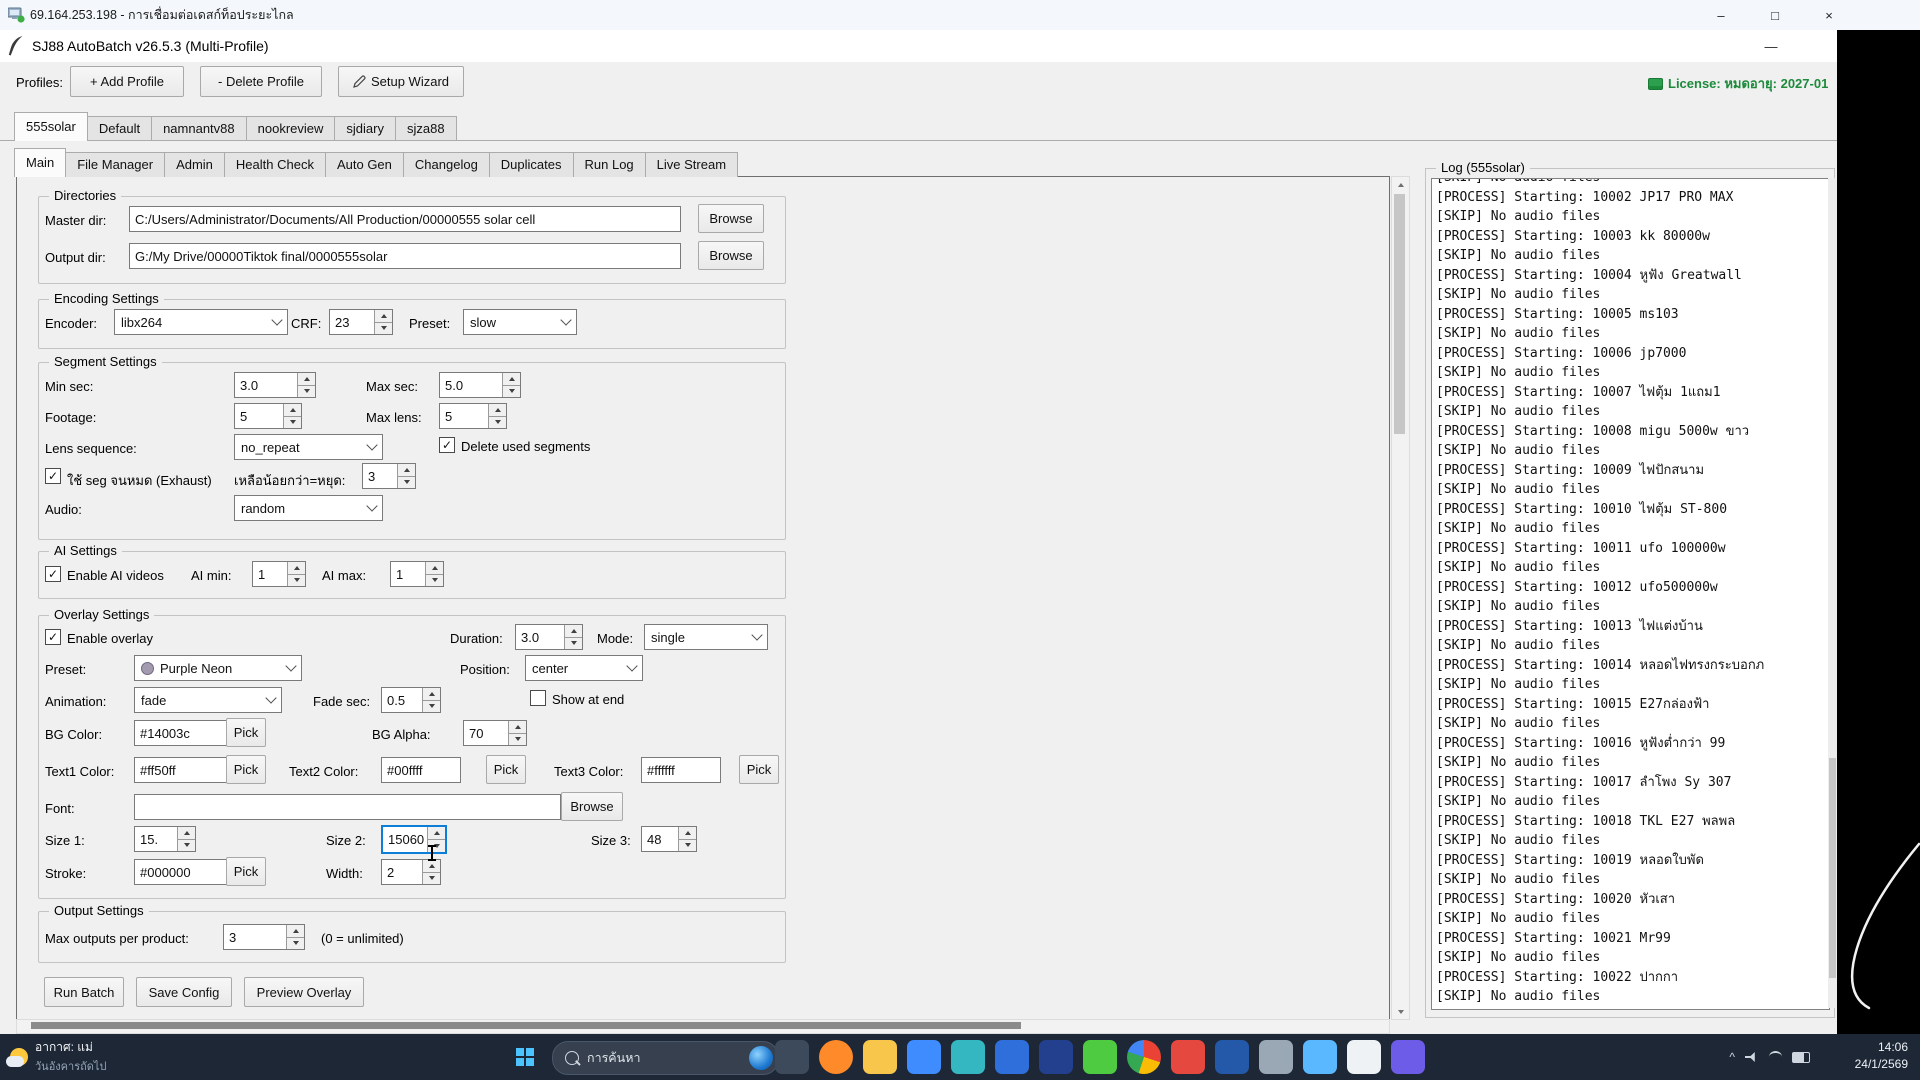 The image size is (1920, 1080). Describe the element at coordinates (1364, 1057) in the screenshot. I see `notepad-icon` at that location.